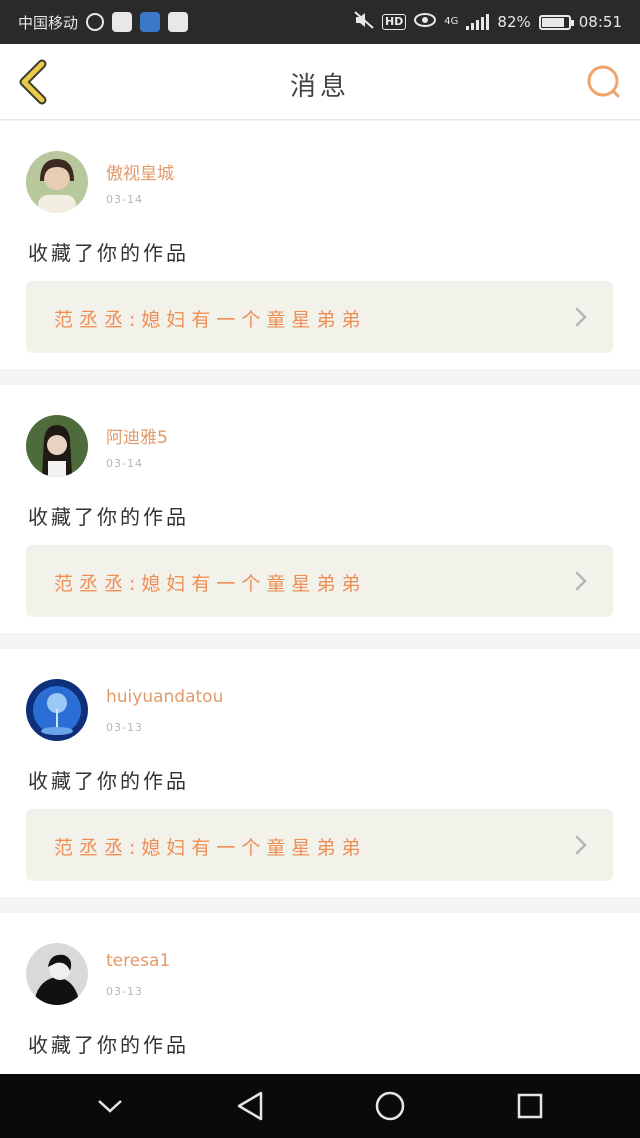  Describe the element at coordinates (48, 22) in the screenshot. I see `carrier-name: 中国移动` at that location.